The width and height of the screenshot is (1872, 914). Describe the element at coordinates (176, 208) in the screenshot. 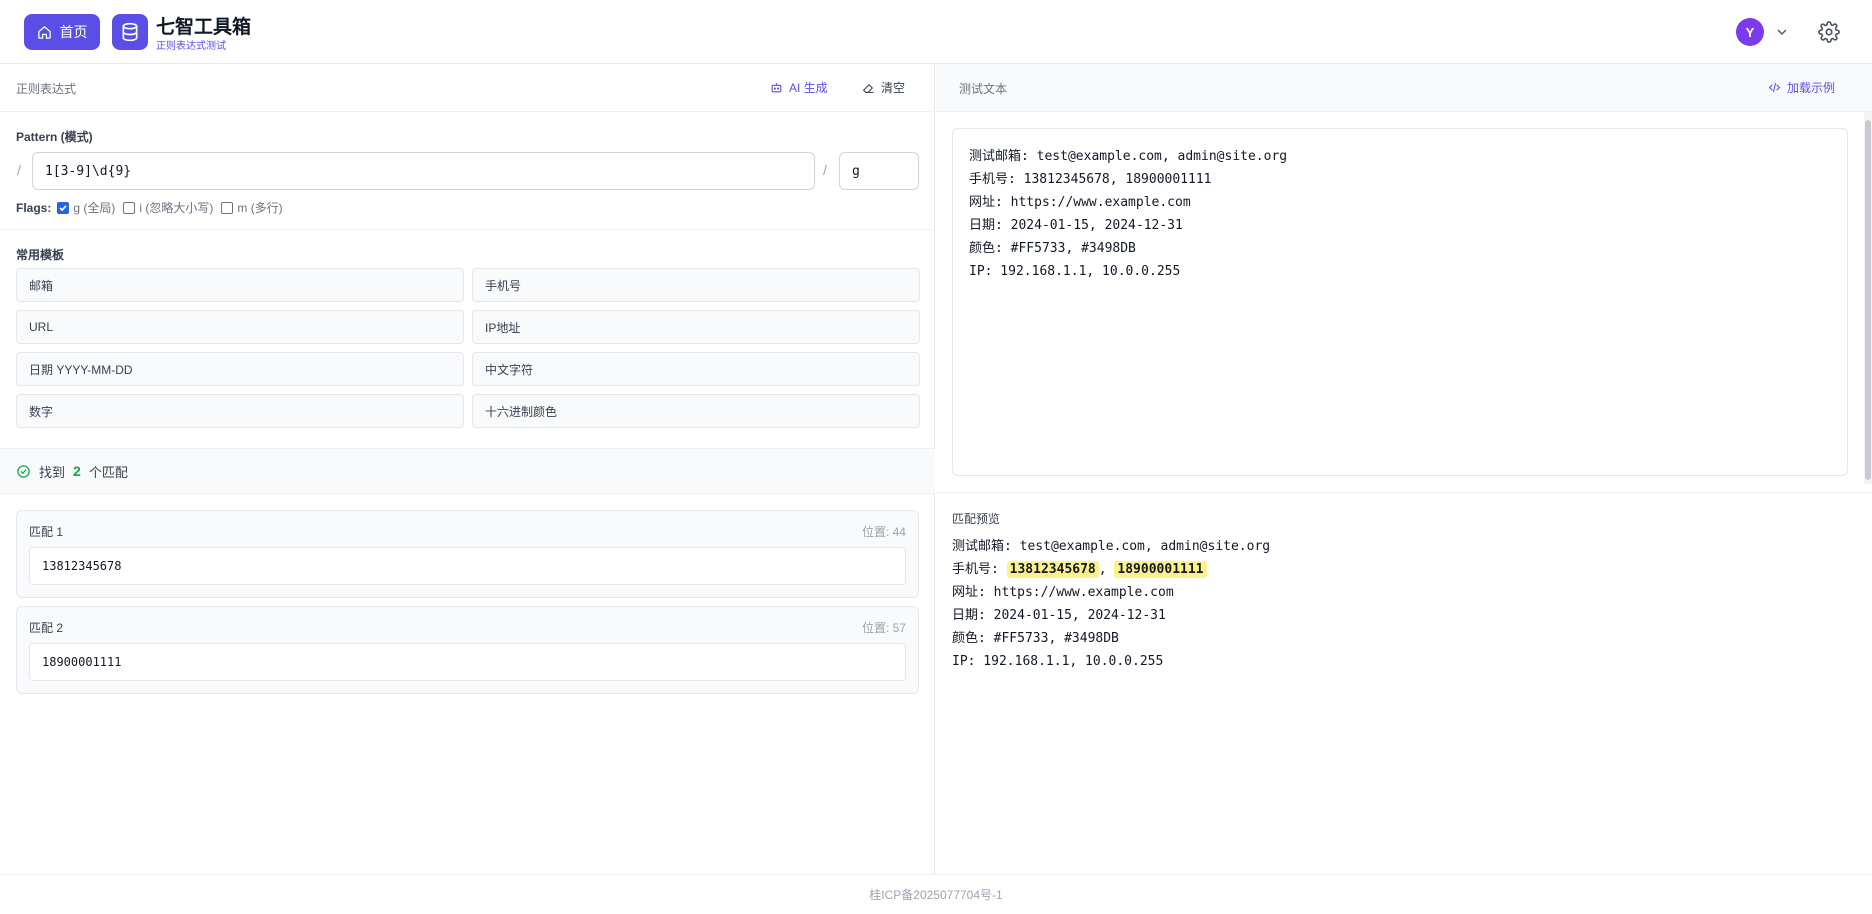

I see `flag-i-label: i (忽略大小写)` at that location.